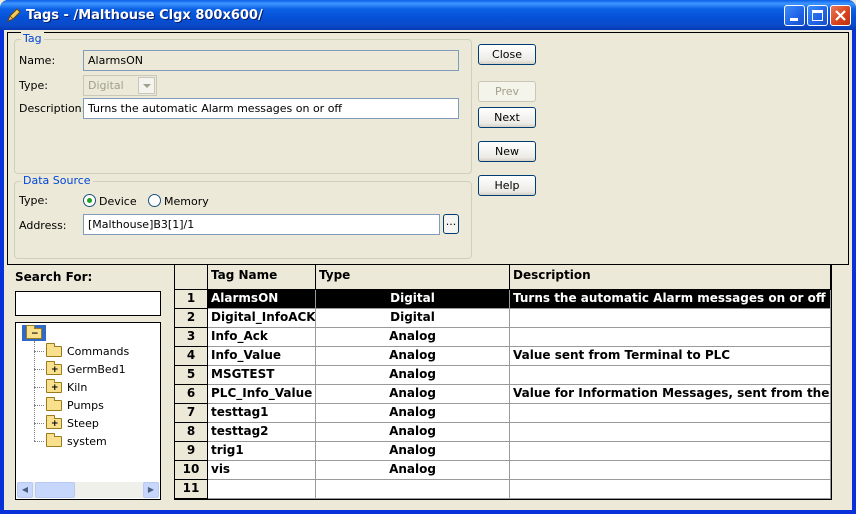 The width and height of the screenshot is (856, 514). Describe the element at coordinates (186, 201) in the screenshot. I see `memory-radio-label: Memory` at that location.